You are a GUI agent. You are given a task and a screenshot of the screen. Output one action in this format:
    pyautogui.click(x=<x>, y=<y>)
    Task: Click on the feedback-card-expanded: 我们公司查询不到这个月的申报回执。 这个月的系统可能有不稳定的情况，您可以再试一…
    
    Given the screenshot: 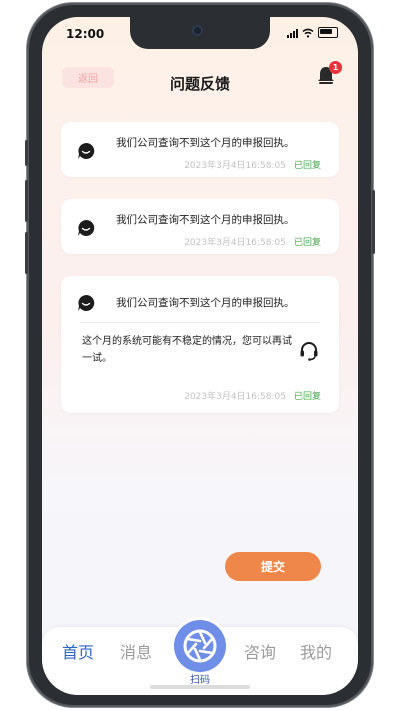 What is the action you would take?
    pyautogui.click(x=200, y=344)
    